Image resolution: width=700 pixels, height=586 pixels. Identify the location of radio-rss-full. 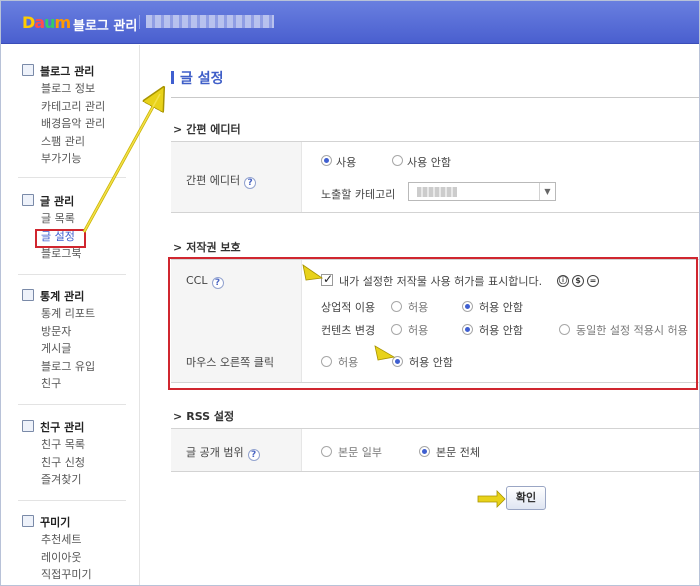
(424, 451).